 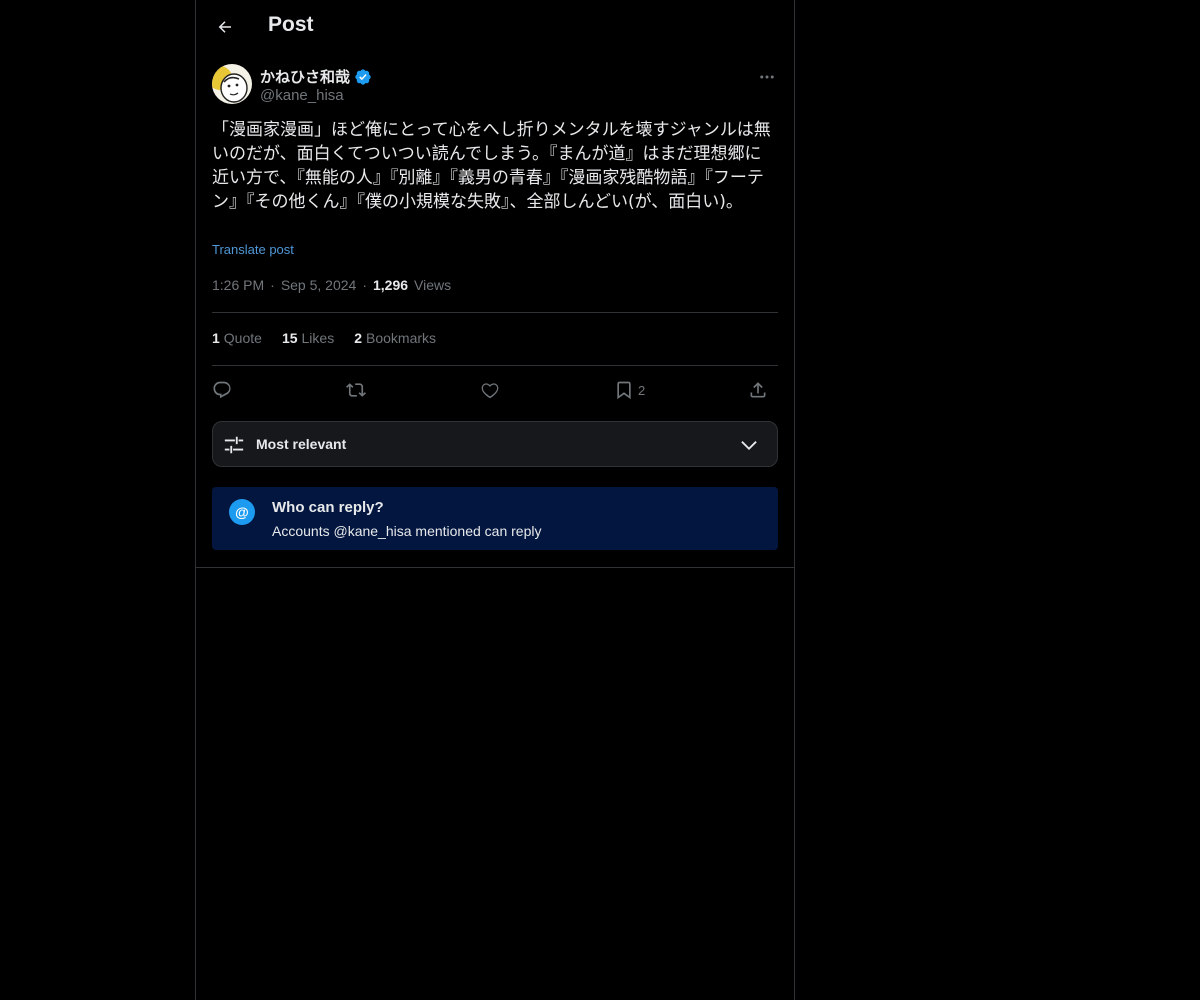 I want to click on likes-label: Likes, so click(x=318, y=338).